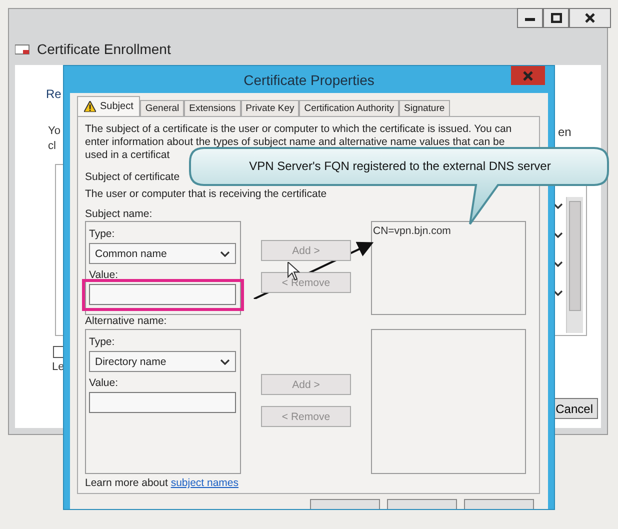 Image resolution: width=618 pixels, height=529 pixels. What do you see at coordinates (299, 142) in the screenshot?
I see `description-text: The subject of a certificate is the user or computer to which the certificate is issued. You can enter information about the types of subject name and alternative name values that can be used in a certificat` at bounding box center [299, 142].